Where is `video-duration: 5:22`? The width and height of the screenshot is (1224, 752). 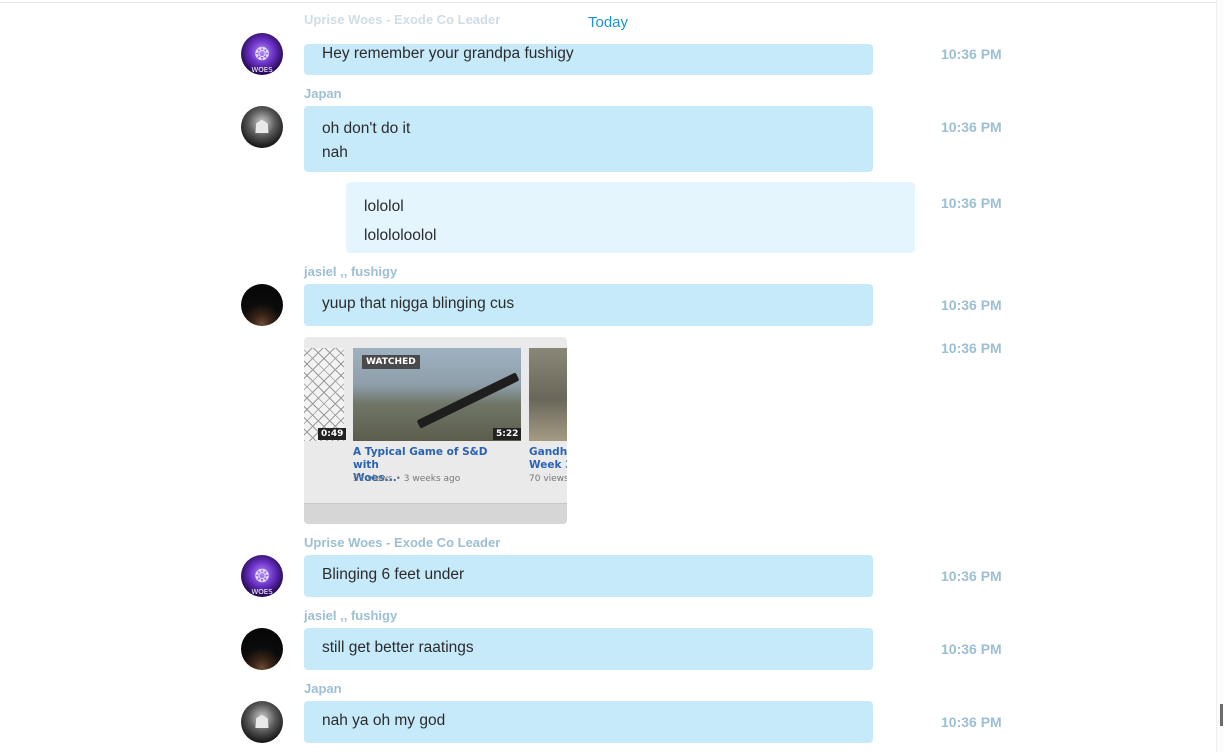 video-duration: 5:22 is located at coordinates (507, 434).